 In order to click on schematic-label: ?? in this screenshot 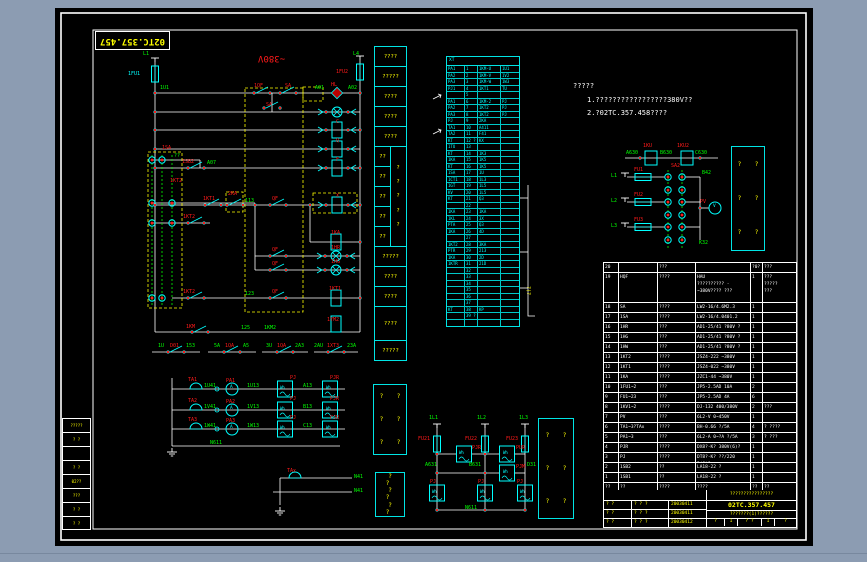, I will do `click(177, 156)`.